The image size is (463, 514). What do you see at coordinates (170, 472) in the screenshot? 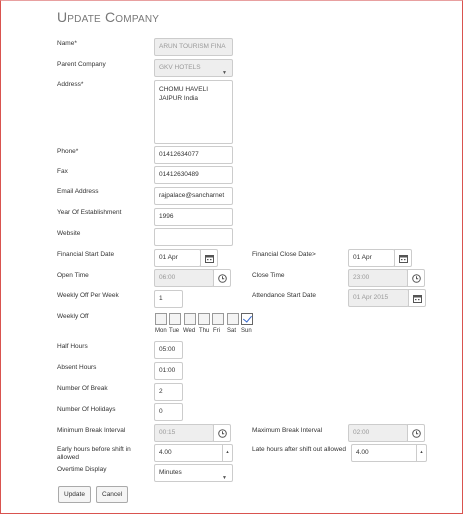
I see `overtime-display-value: Minutes` at bounding box center [170, 472].